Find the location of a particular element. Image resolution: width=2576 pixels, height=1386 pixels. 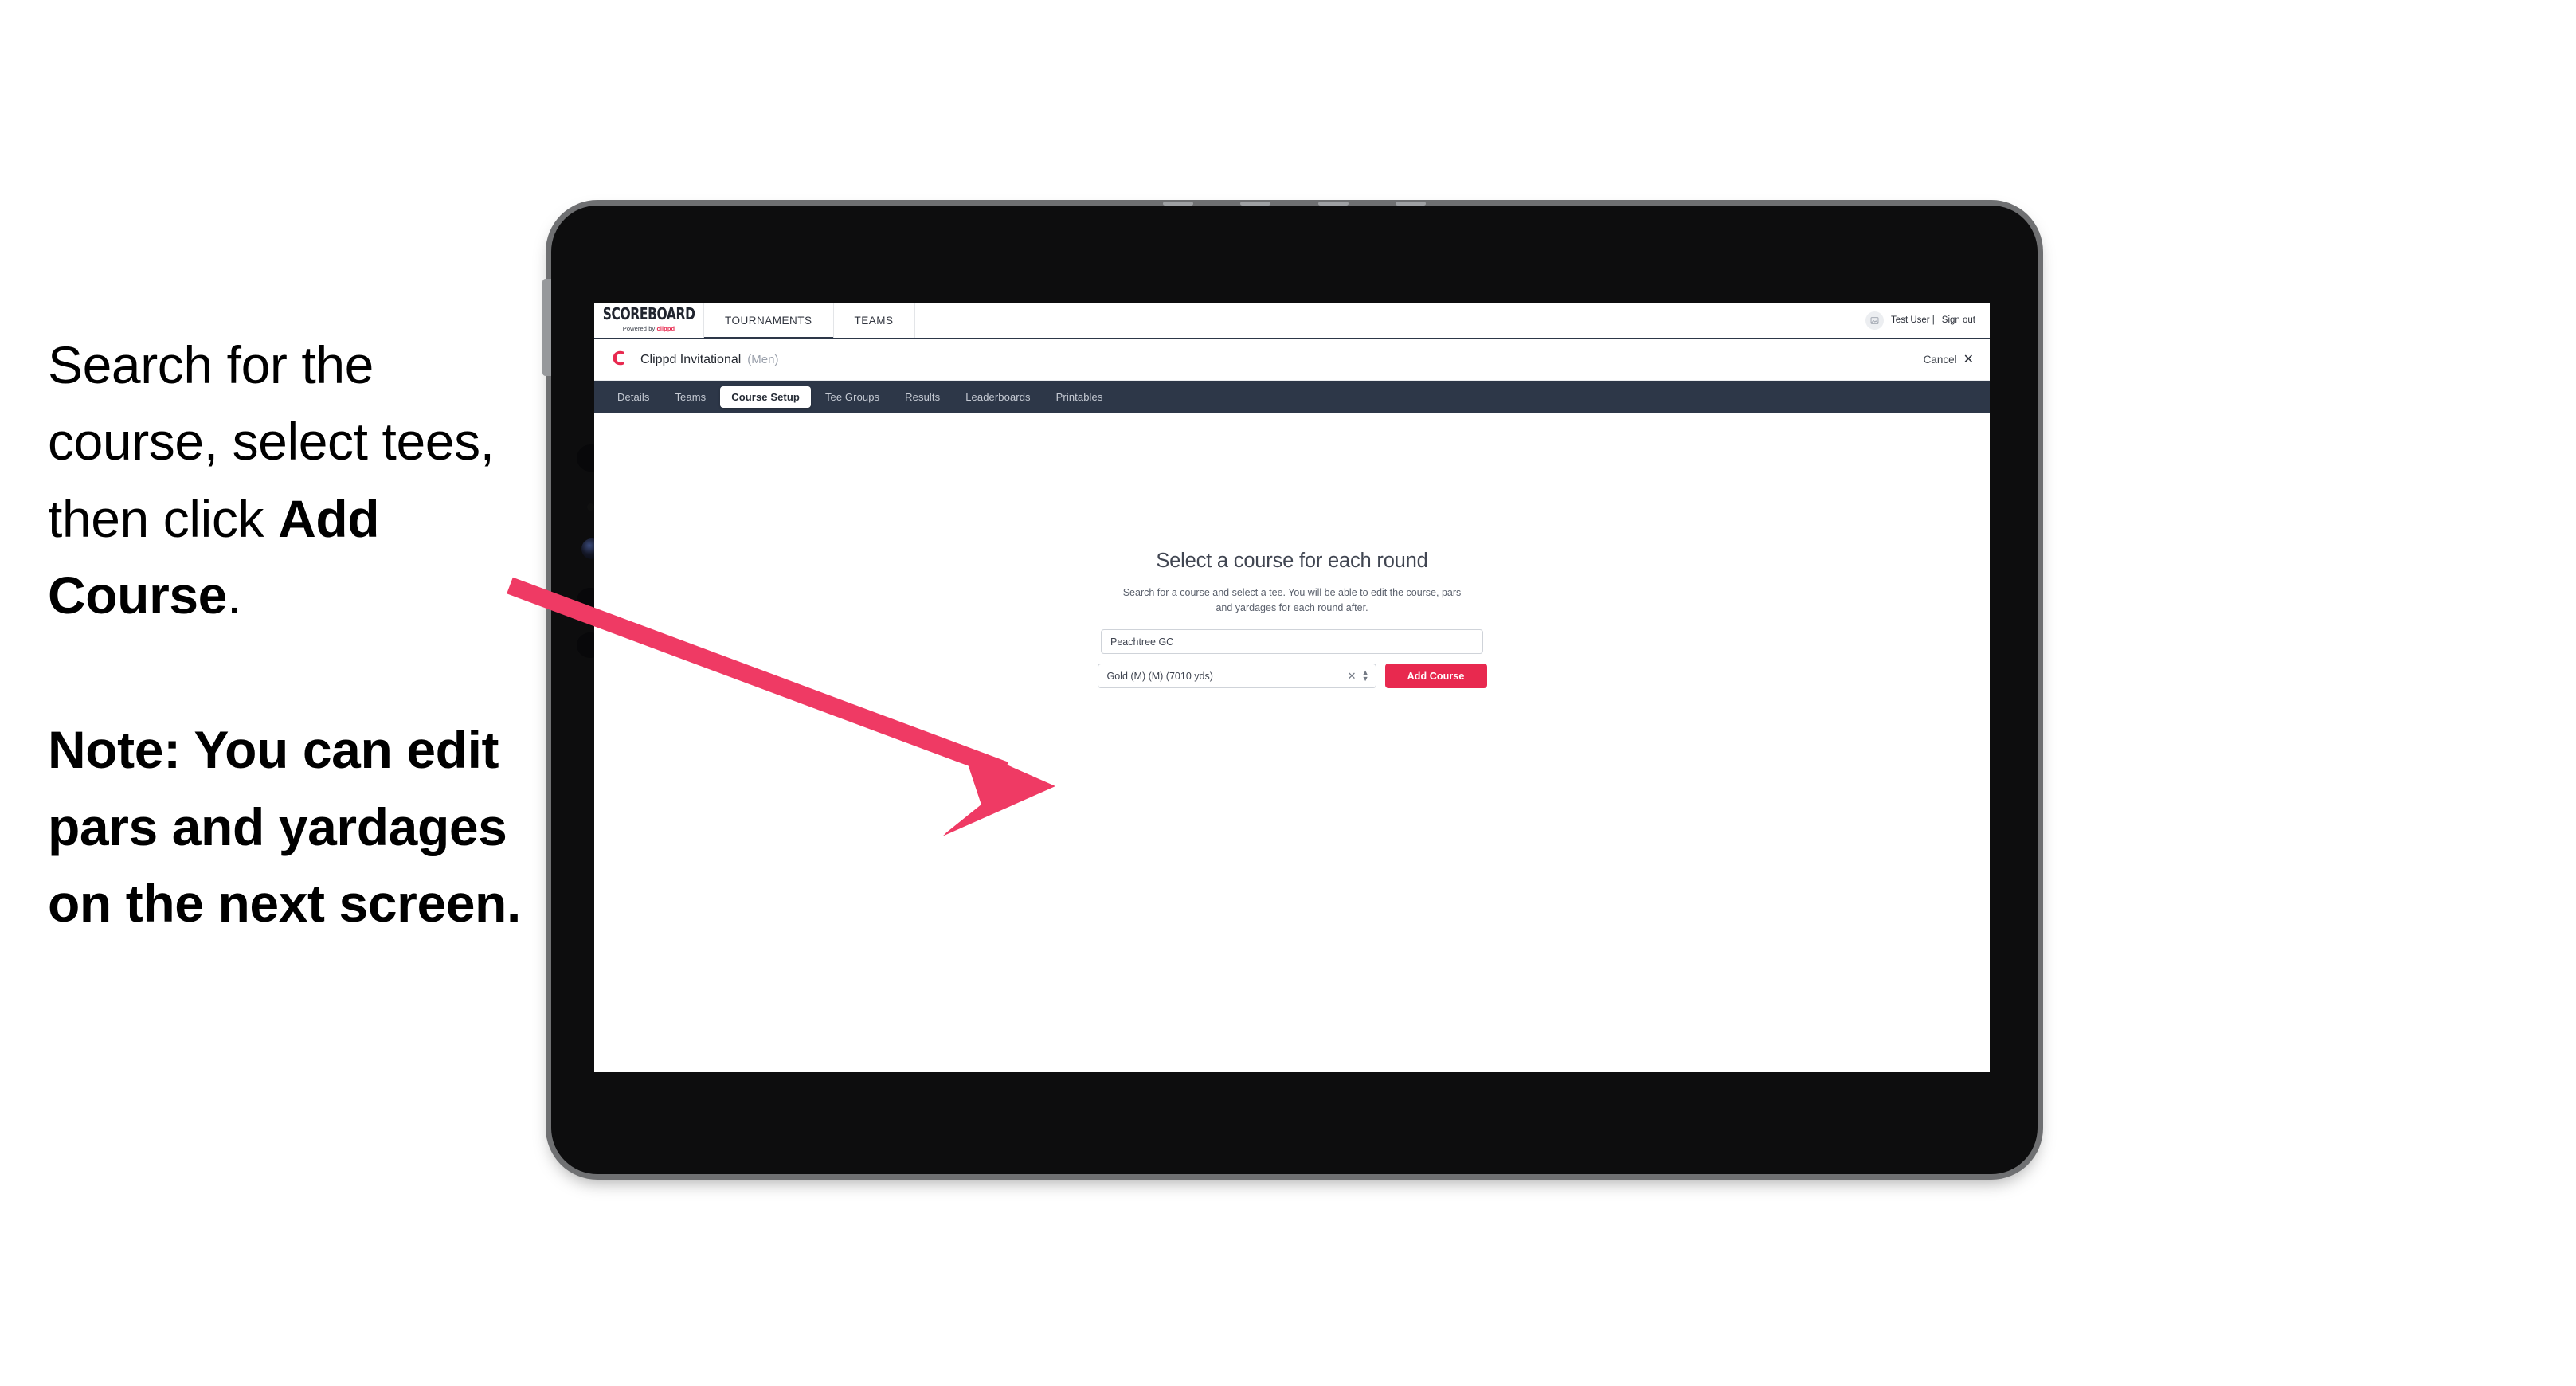

volume-button is located at coordinates (546, 327).